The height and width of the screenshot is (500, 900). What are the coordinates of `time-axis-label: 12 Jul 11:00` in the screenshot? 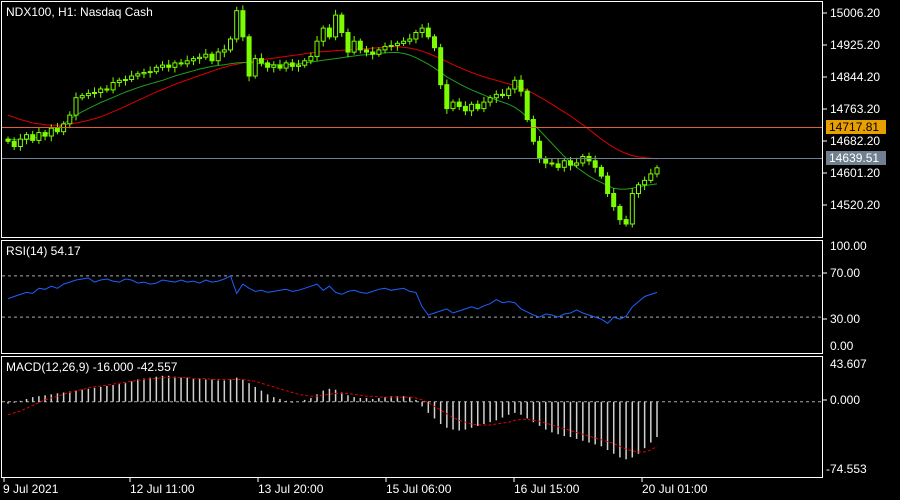 It's located at (162, 489).